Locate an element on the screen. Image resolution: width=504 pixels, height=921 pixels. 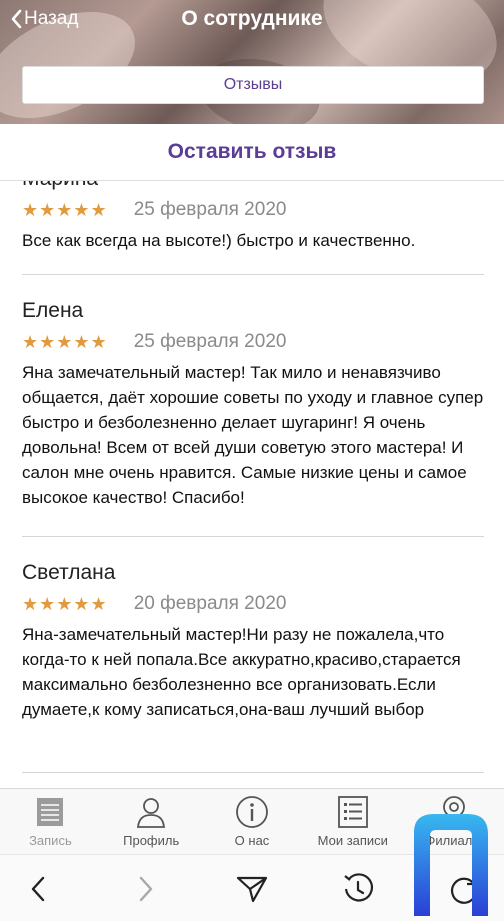
send-icon is located at coordinates (252, 889).